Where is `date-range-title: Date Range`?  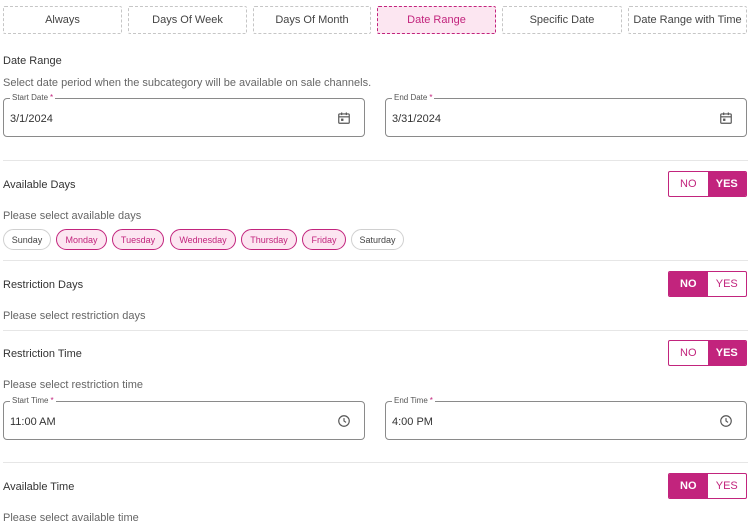
date-range-title: Date Range is located at coordinates (32, 61).